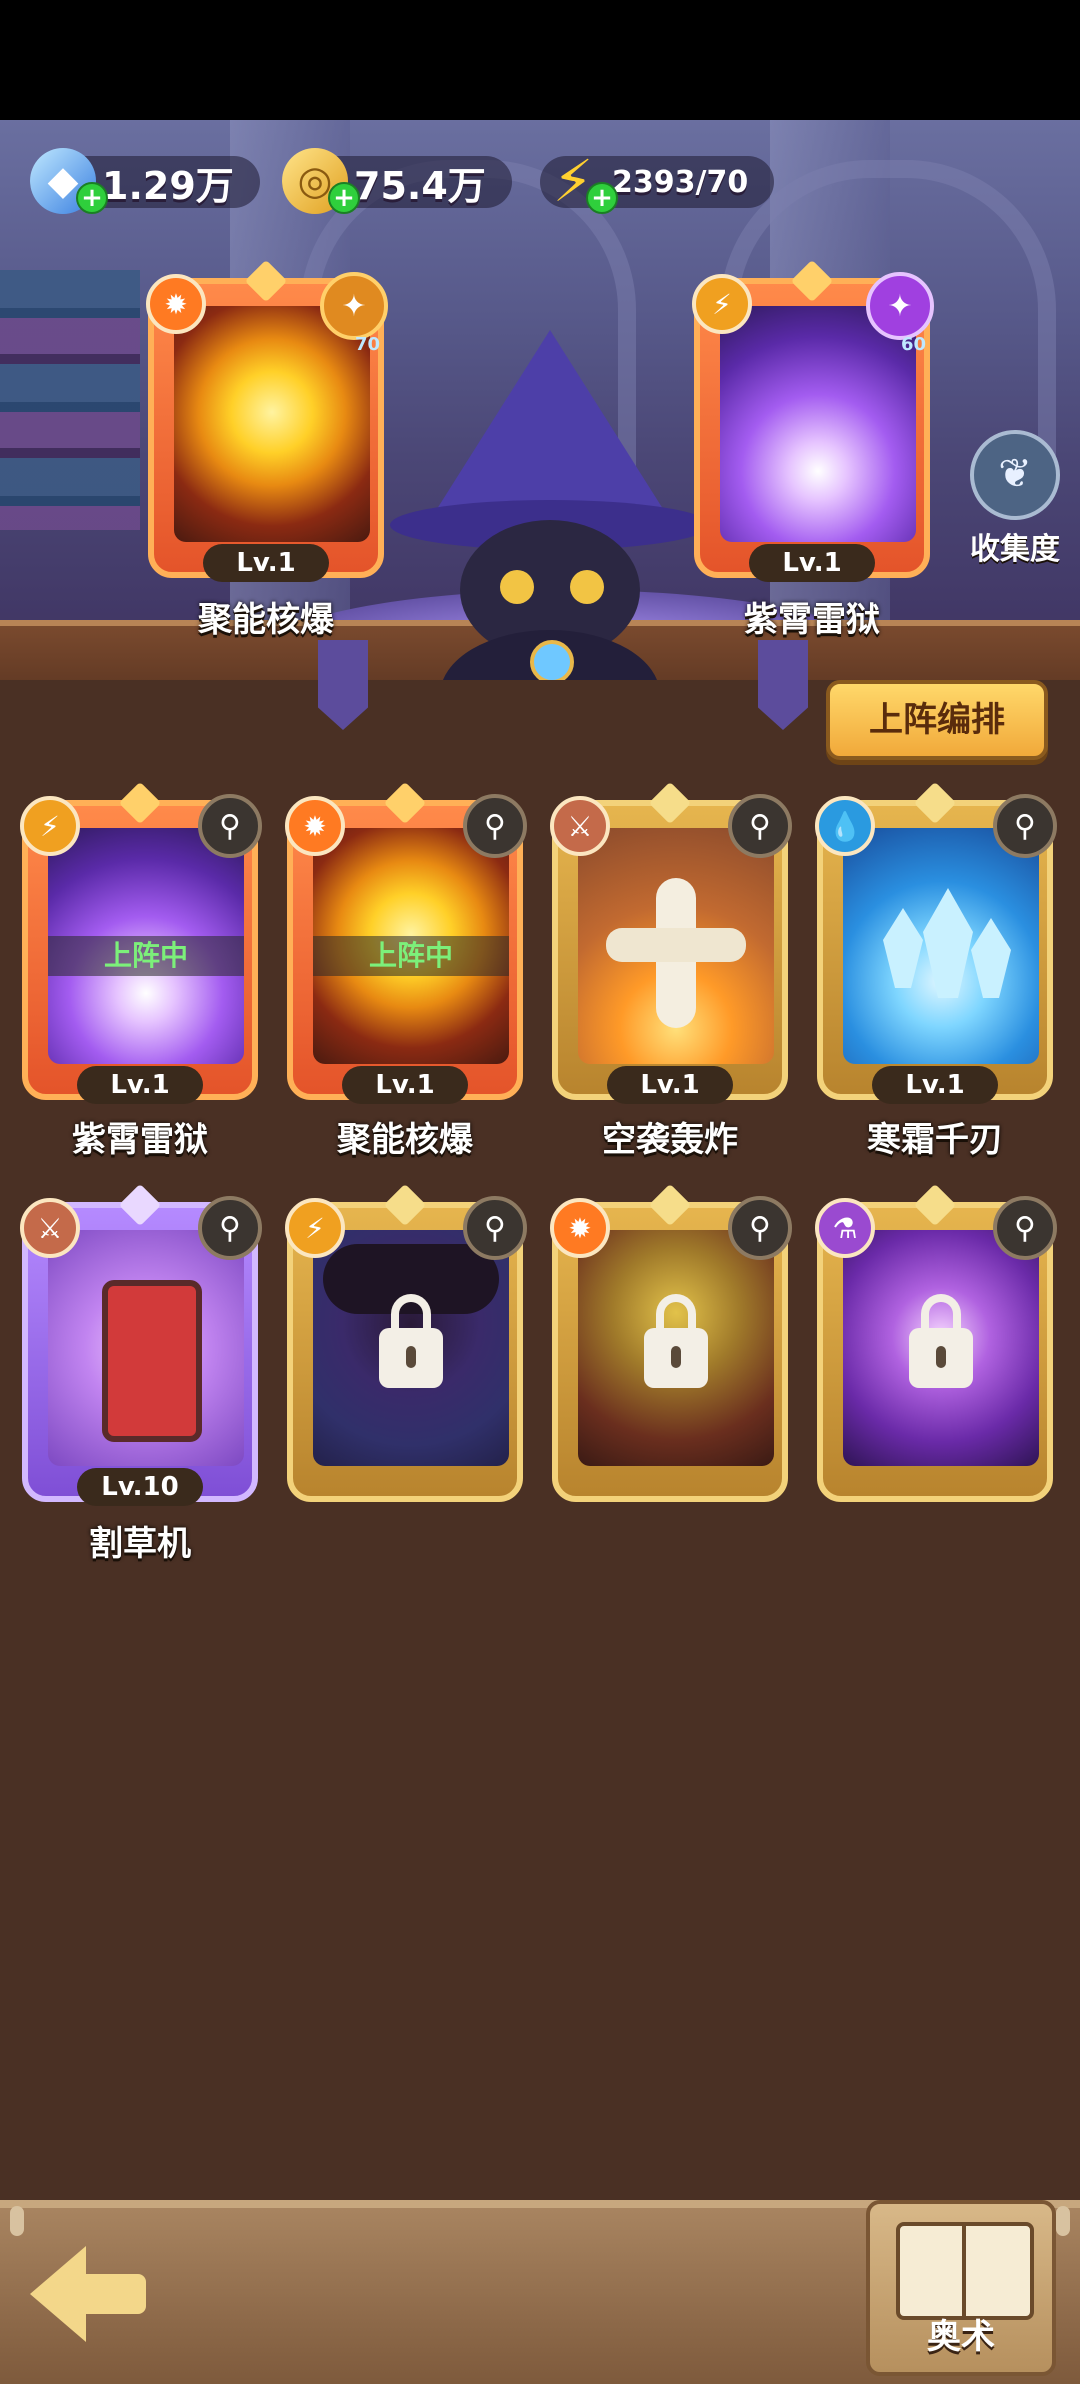 The image size is (1080, 2384). Describe the element at coordinates (812, 620) in the screenshot. I see `equipped-name: 紫霄雷狱` at that location.